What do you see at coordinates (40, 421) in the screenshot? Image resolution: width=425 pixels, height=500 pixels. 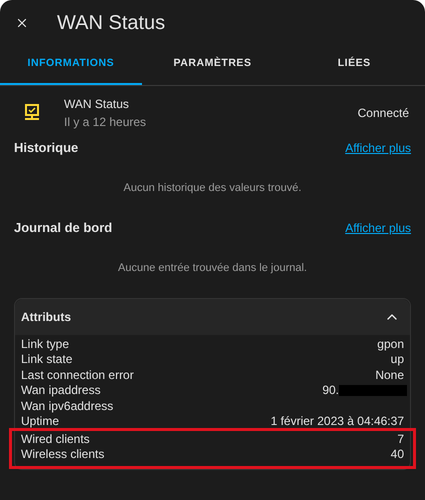 I see `attribute-name: Uptime` at bounding box center [40, 421].